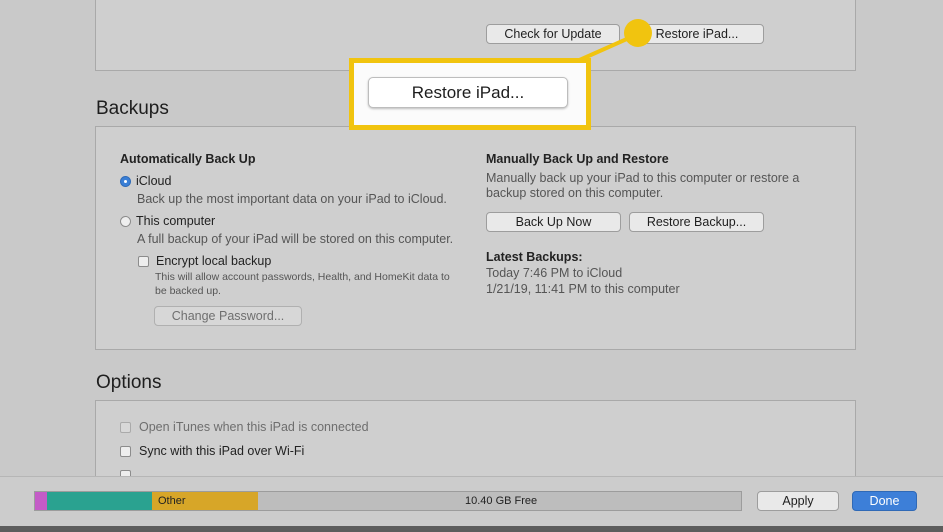 This screenshot has height=532, width=943. What do you see at coordinates (41, 501) in the screenshot?
I see `storage-segment-purple` at bounding box center [41, 501].